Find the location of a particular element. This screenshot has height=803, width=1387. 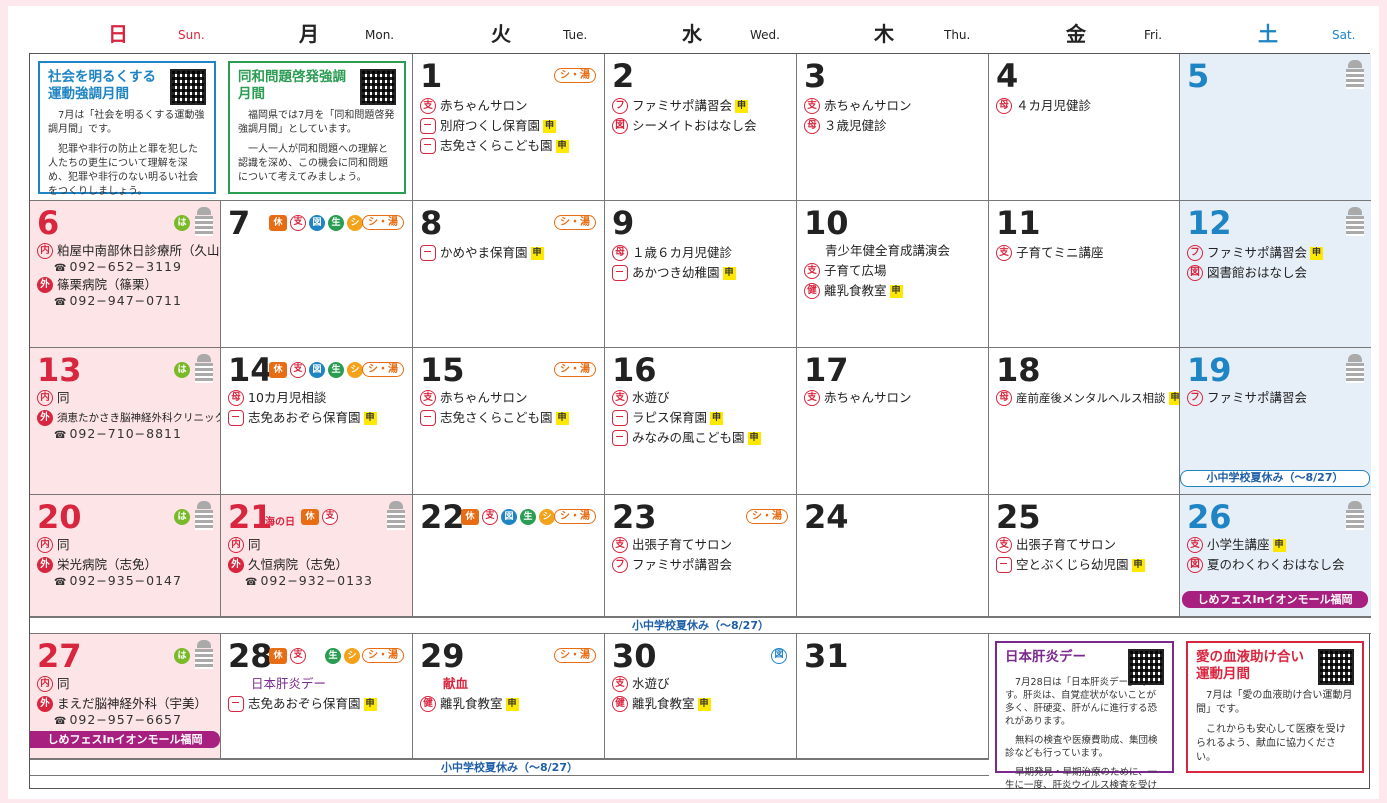

day-cell: 5 is located at coordinates (1275, 127).